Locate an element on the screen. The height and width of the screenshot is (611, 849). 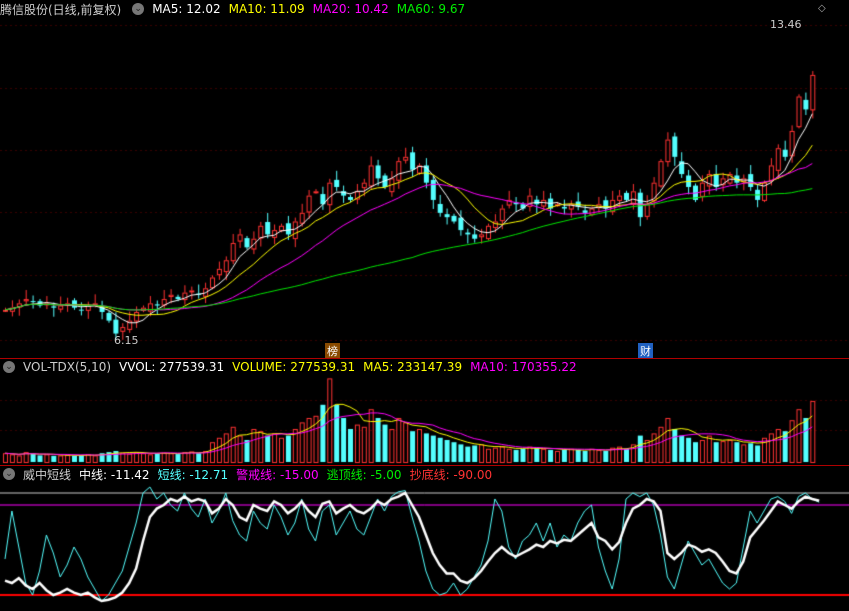
low-price-label: 6.15 is located at coordinates (126, 340).